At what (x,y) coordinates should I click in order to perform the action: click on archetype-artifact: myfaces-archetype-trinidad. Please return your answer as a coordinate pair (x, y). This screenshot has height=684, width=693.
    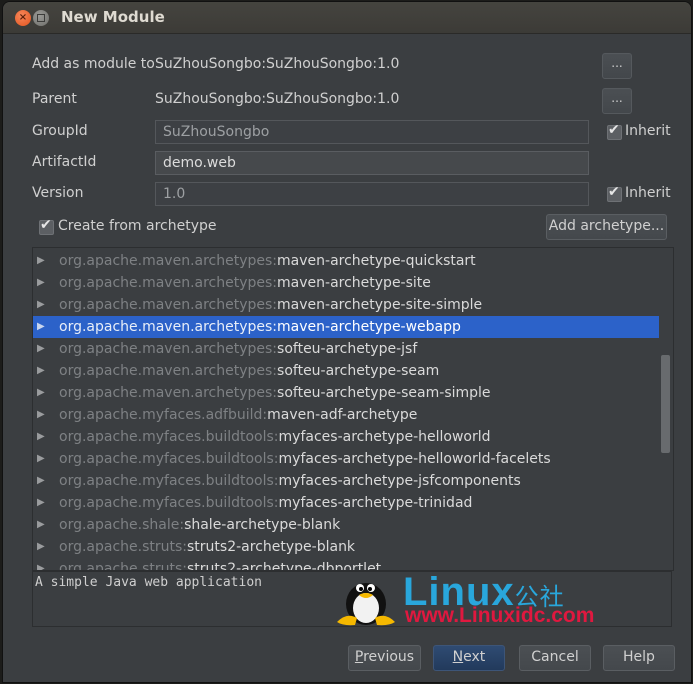
    Looking at the image, I should click on (375, 503).